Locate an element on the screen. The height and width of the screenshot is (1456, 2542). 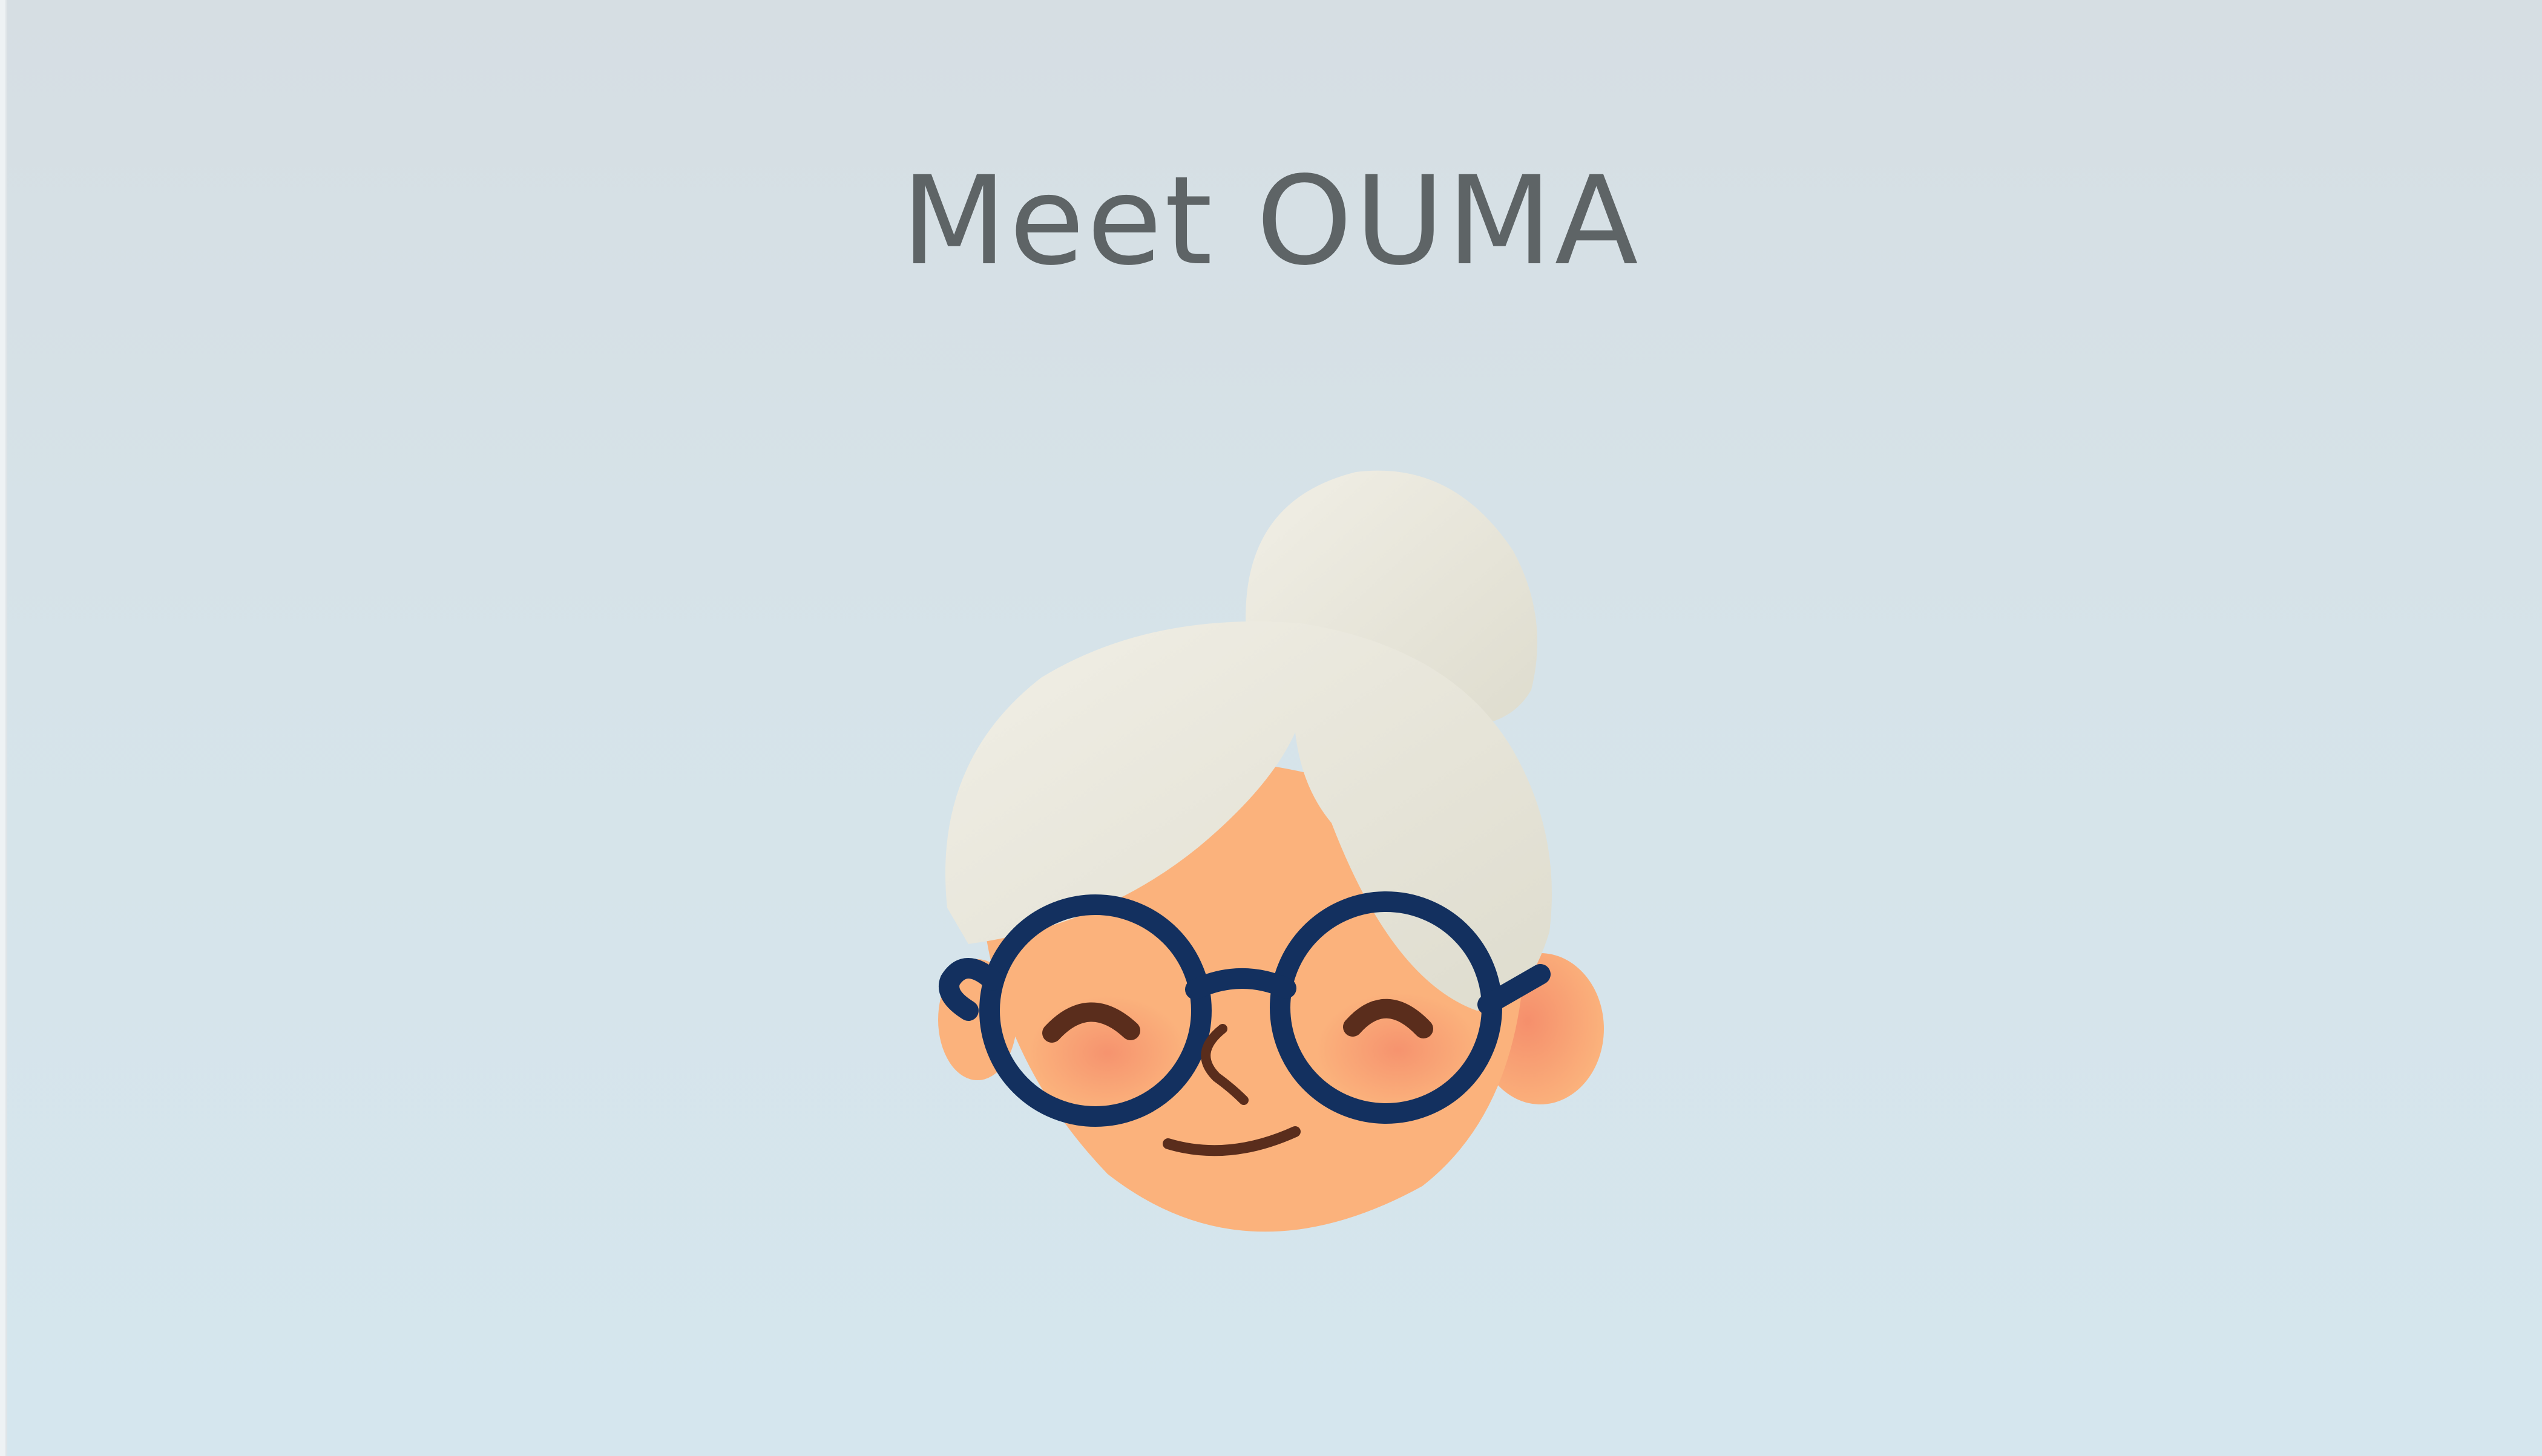
page-title: Meet OUMA is located at coordinates (1271, 220).